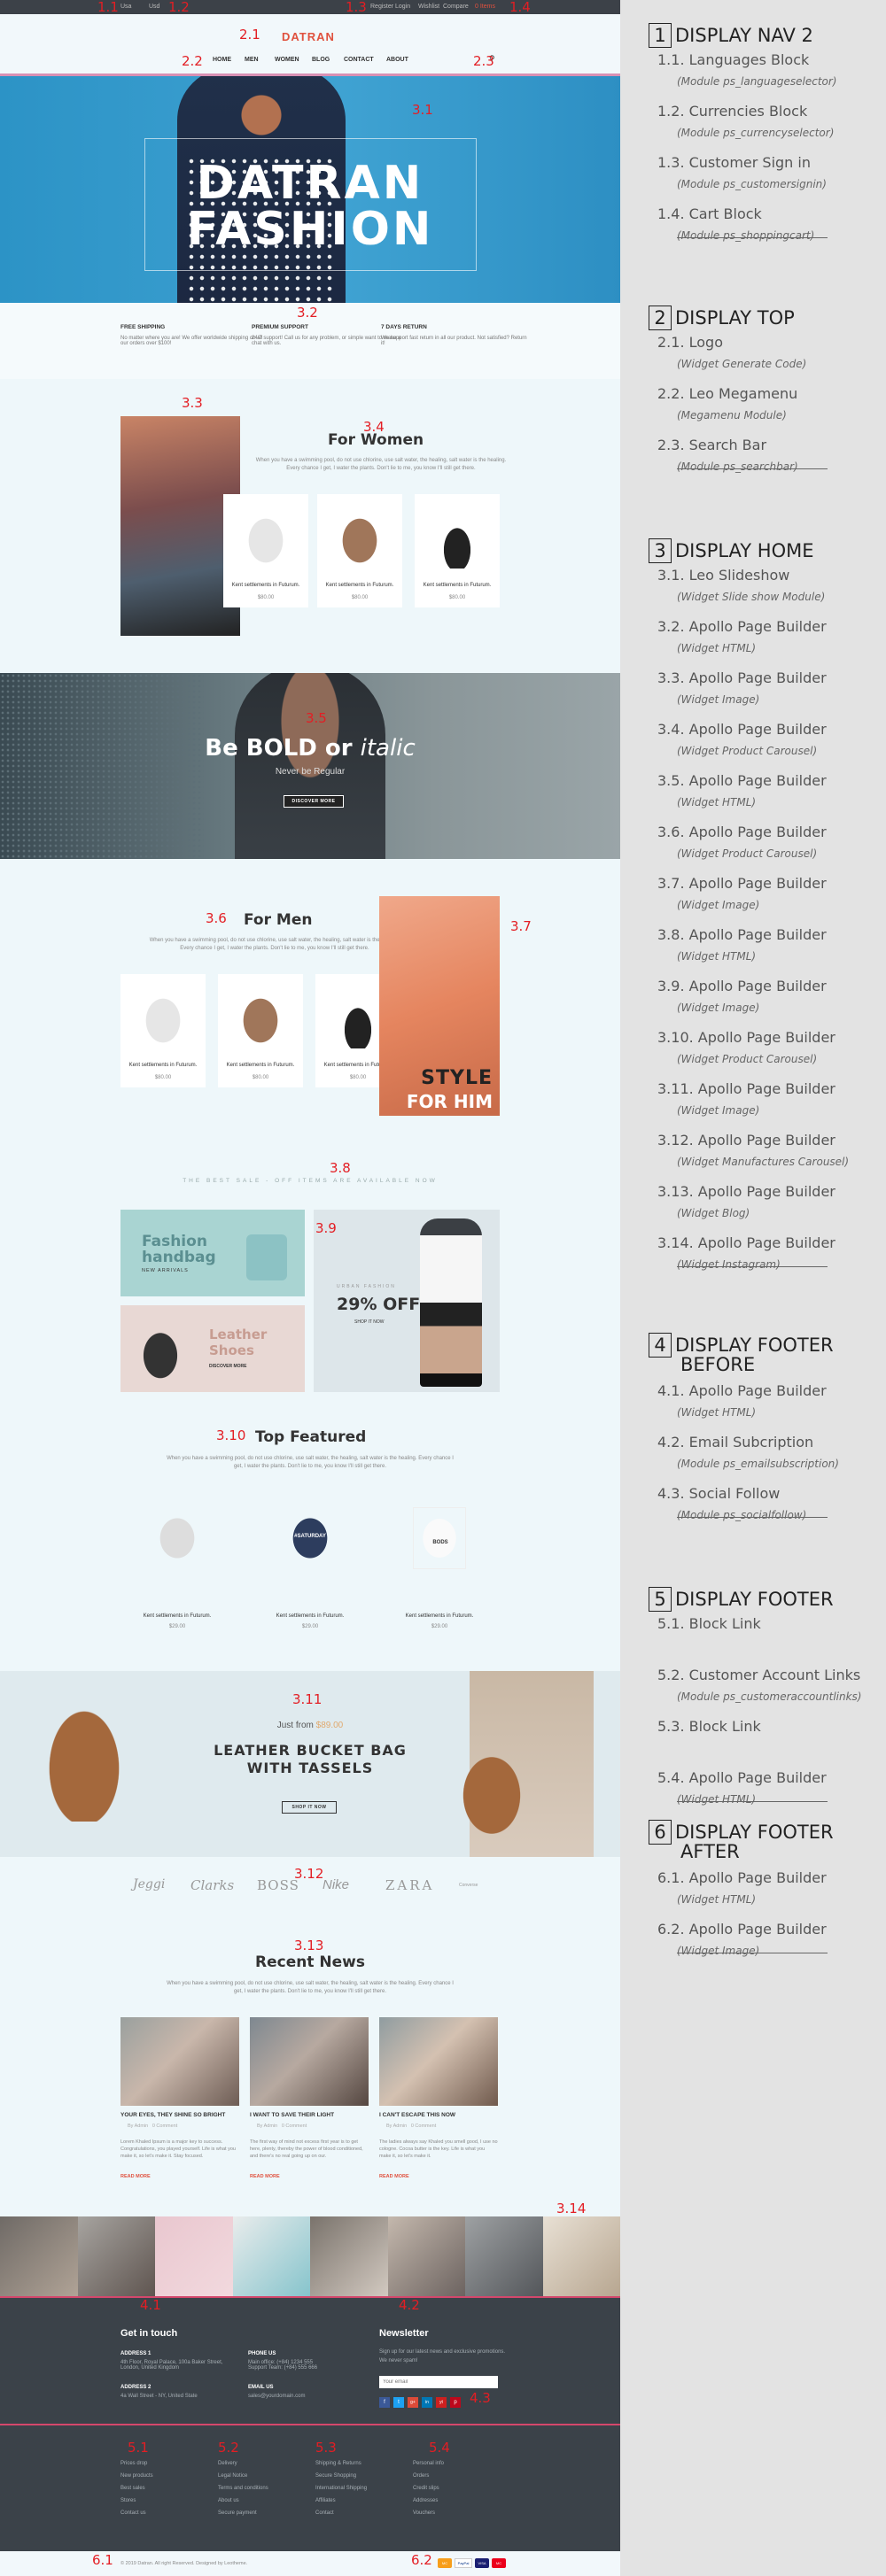 This screenshot has height=2576, width=886. I want to click on footer-link: Contact, so click(325, 2513).